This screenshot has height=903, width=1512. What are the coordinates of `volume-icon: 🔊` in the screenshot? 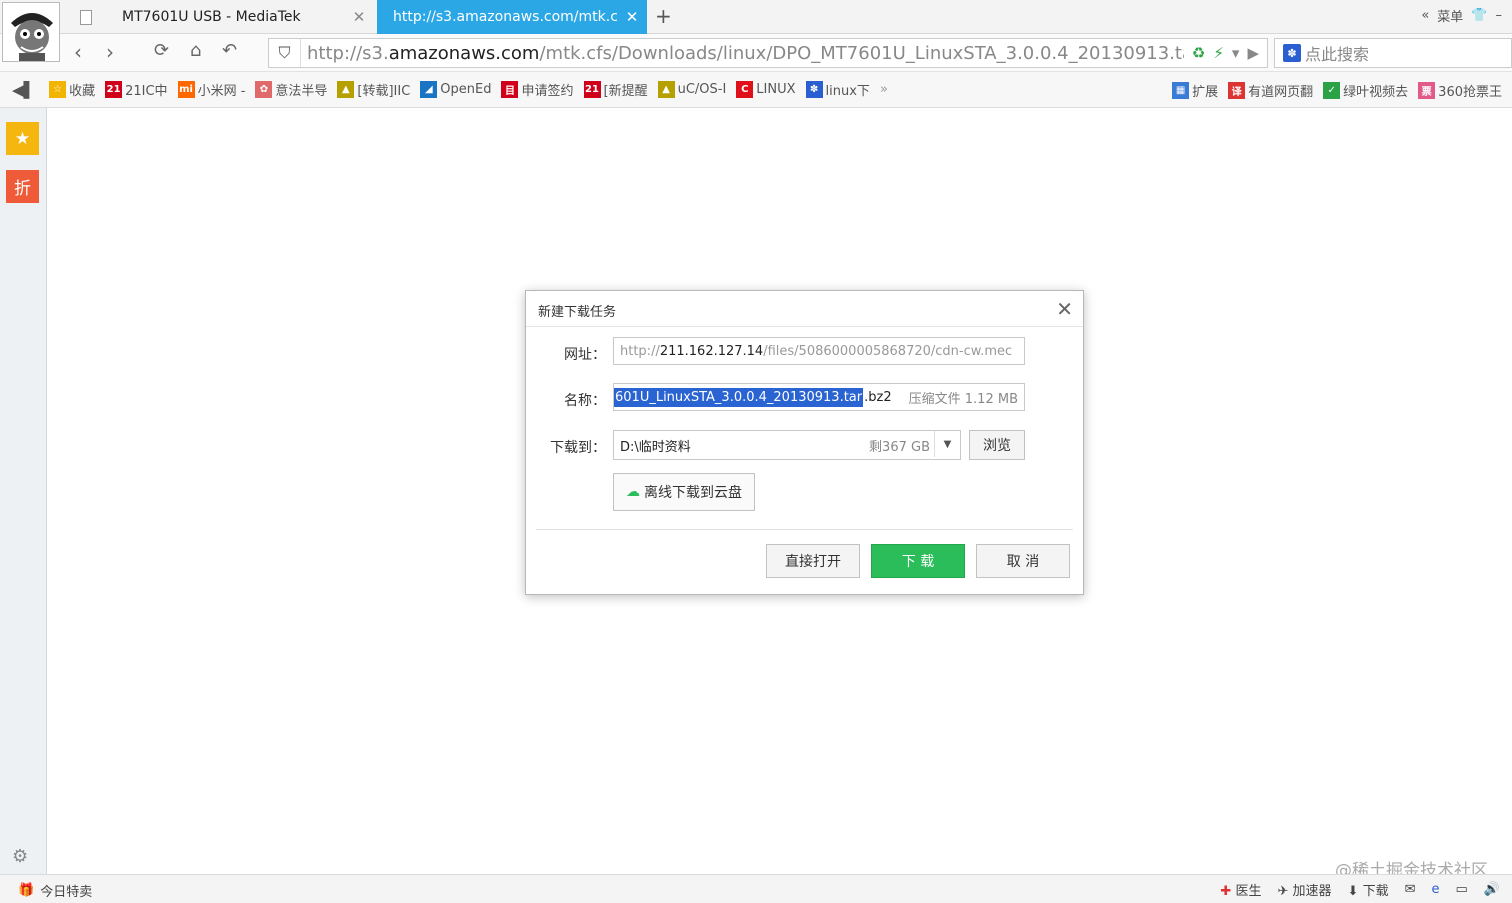 It's located at (1492, 889).